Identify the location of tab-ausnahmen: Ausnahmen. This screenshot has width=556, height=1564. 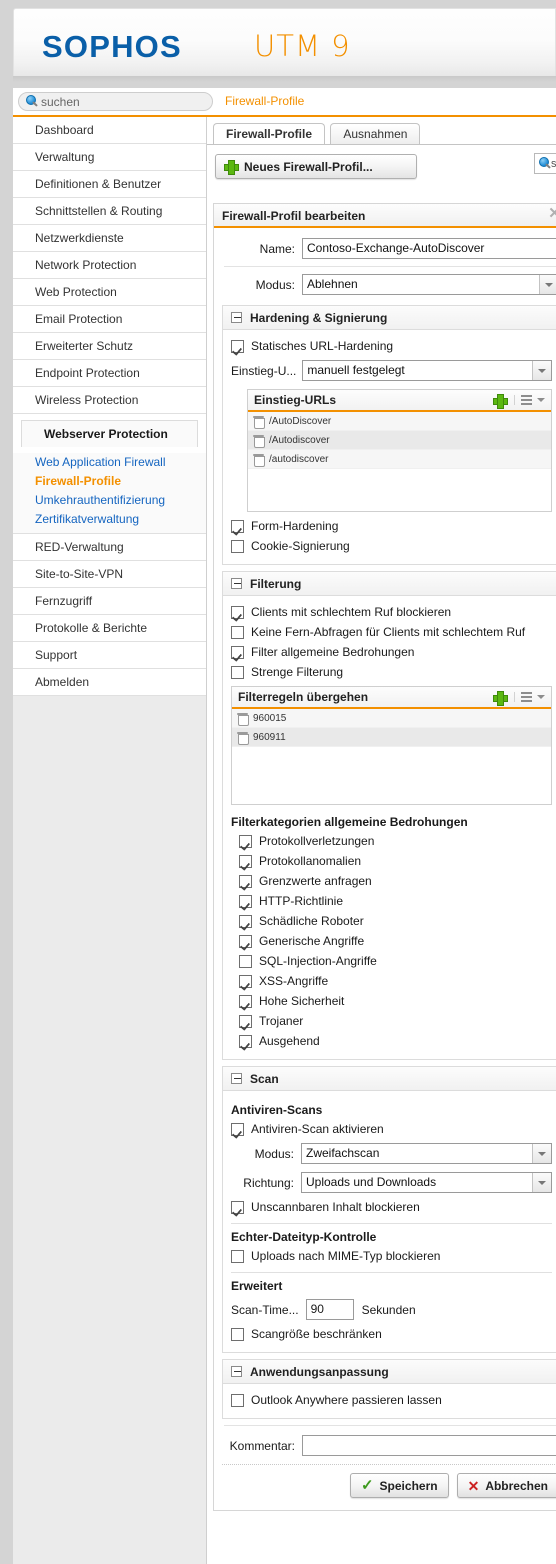
(375, 134).